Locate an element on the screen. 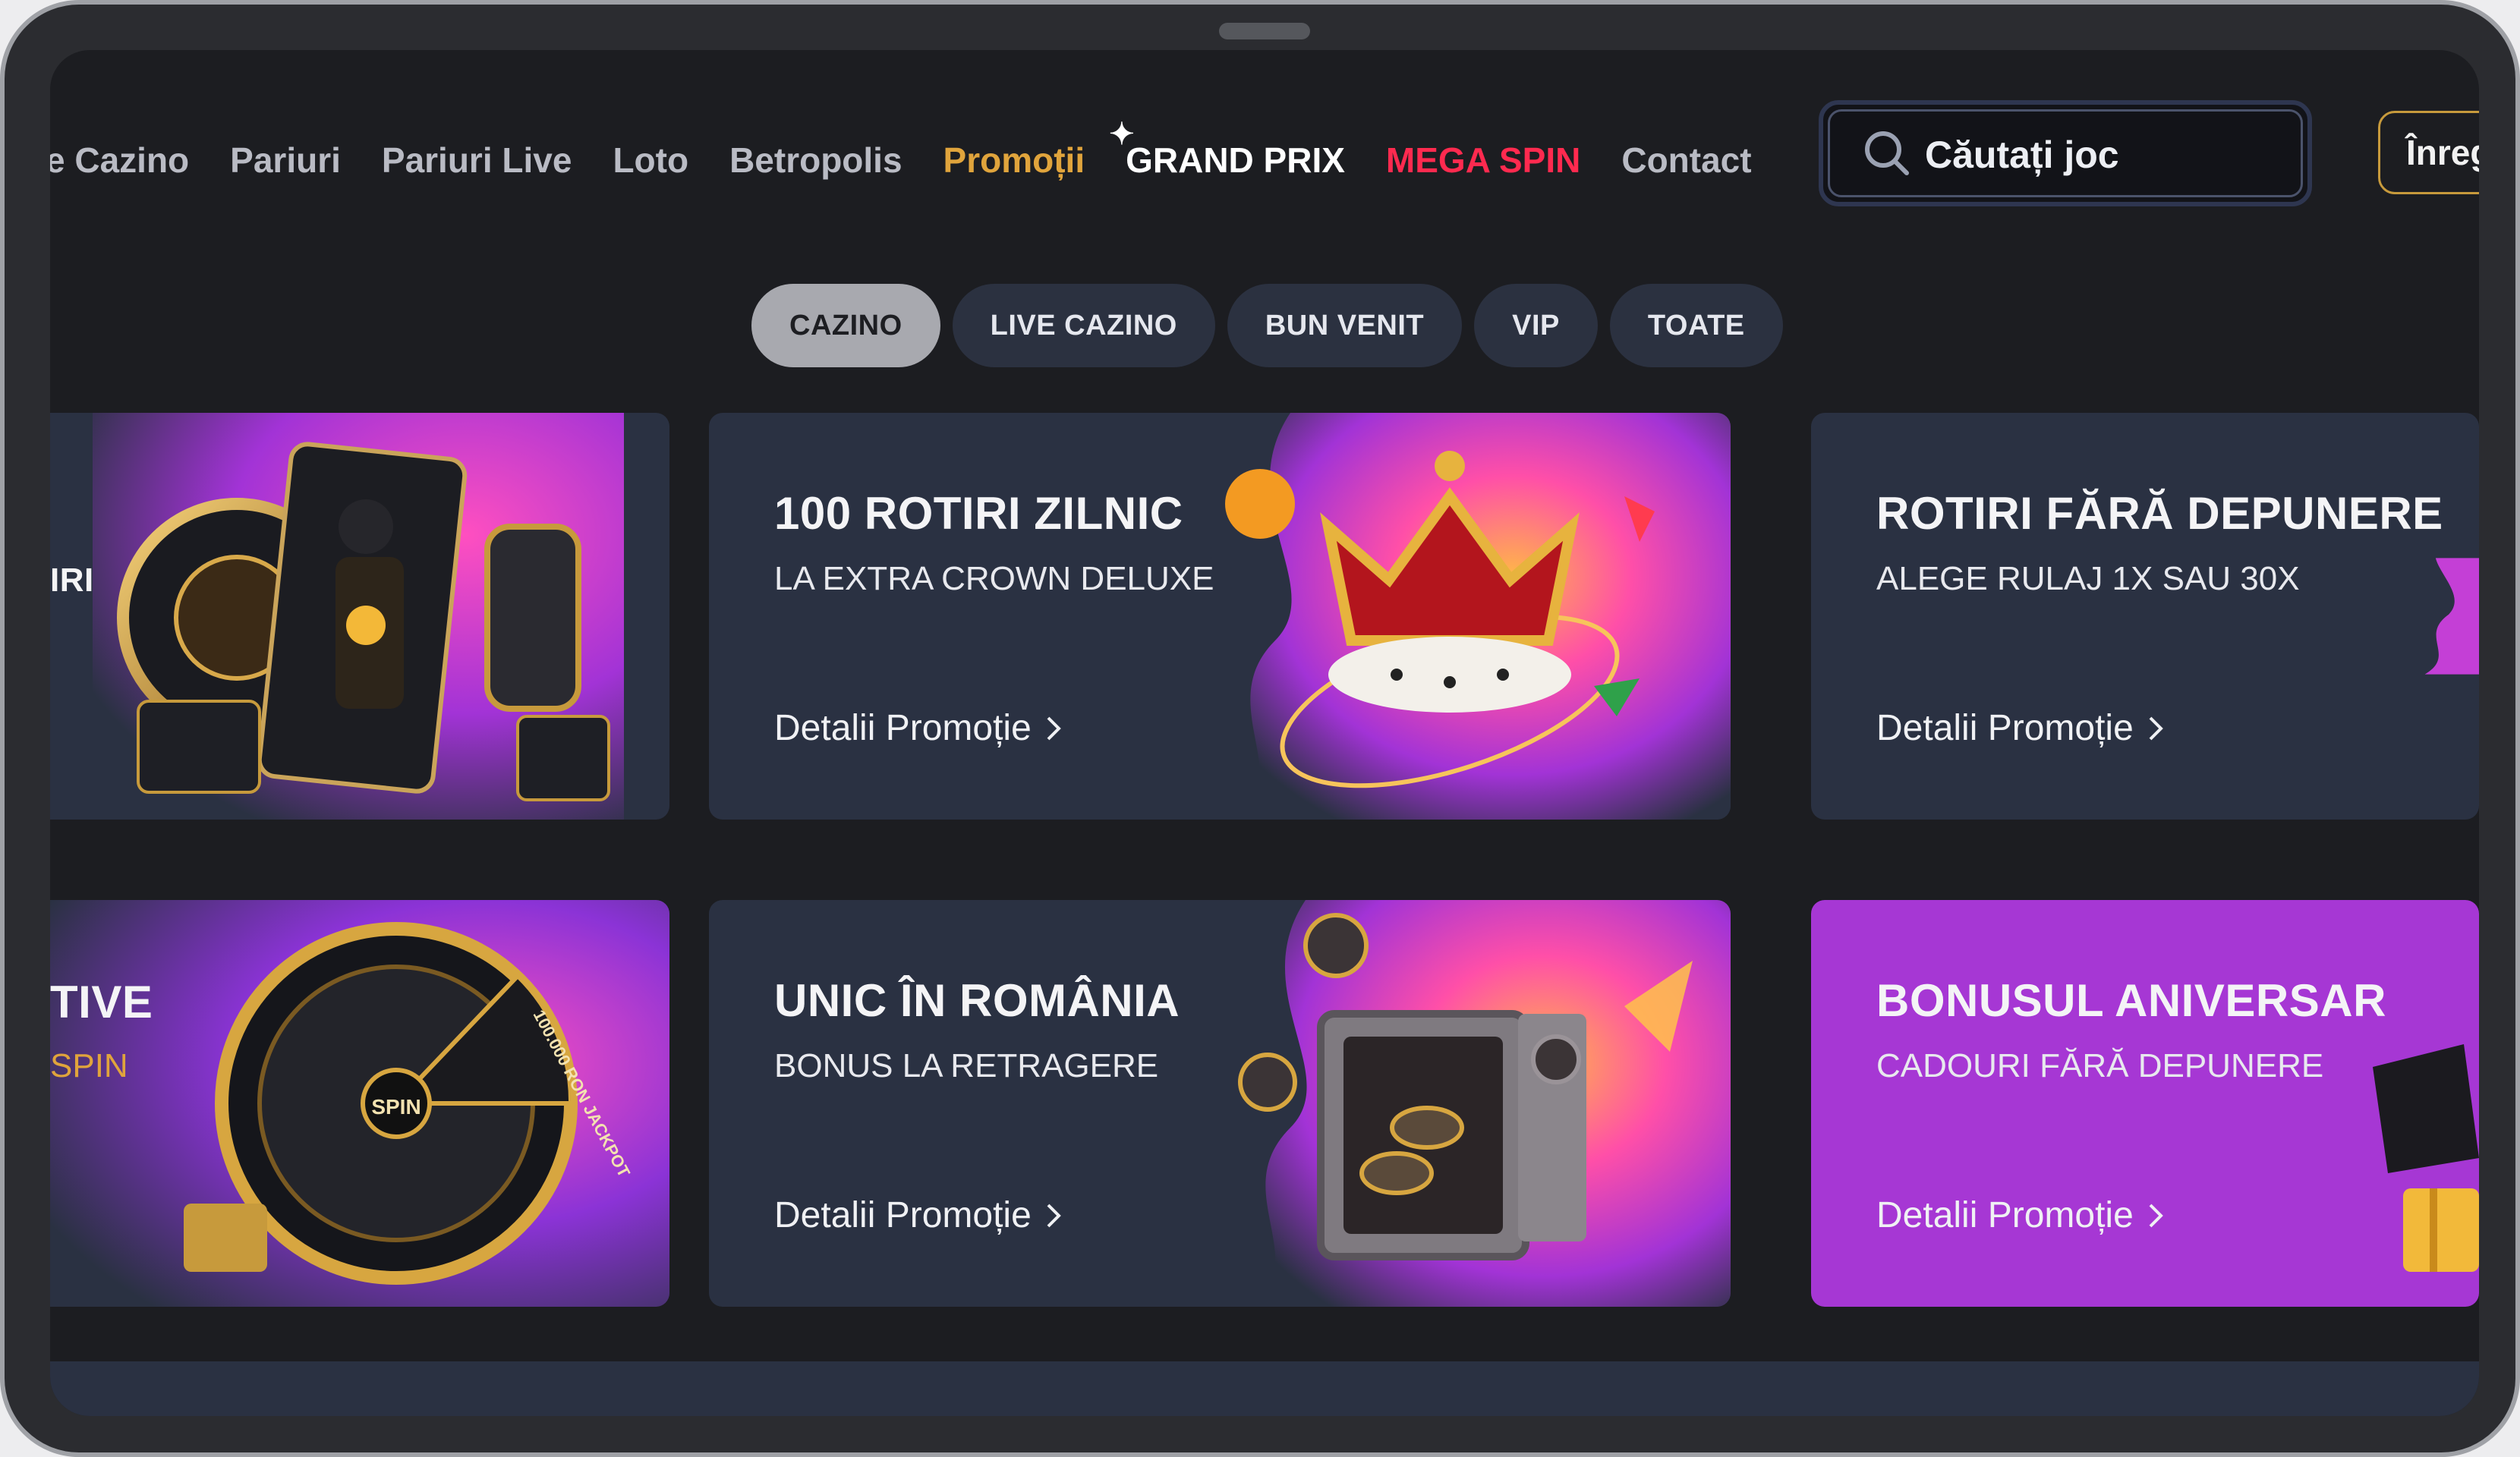 This screenshot has width=2520, height=1457. tab-vip: VIP is located at coordinates (1536, 325).